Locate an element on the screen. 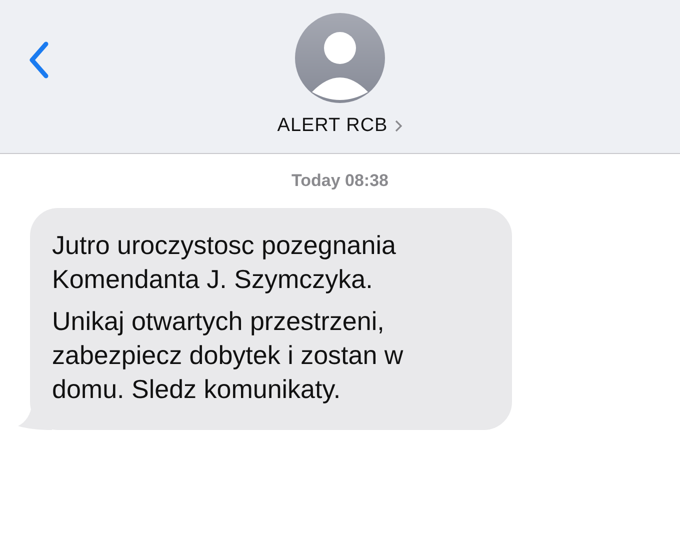 Image resolution: width=680 pixels, height=536 pixels. message-text: Unikaj otwartych przestrzeni, zabezpiecz dobytek i zostan w domu. Sledz komunikaty. is located at coordinates (228, 355).